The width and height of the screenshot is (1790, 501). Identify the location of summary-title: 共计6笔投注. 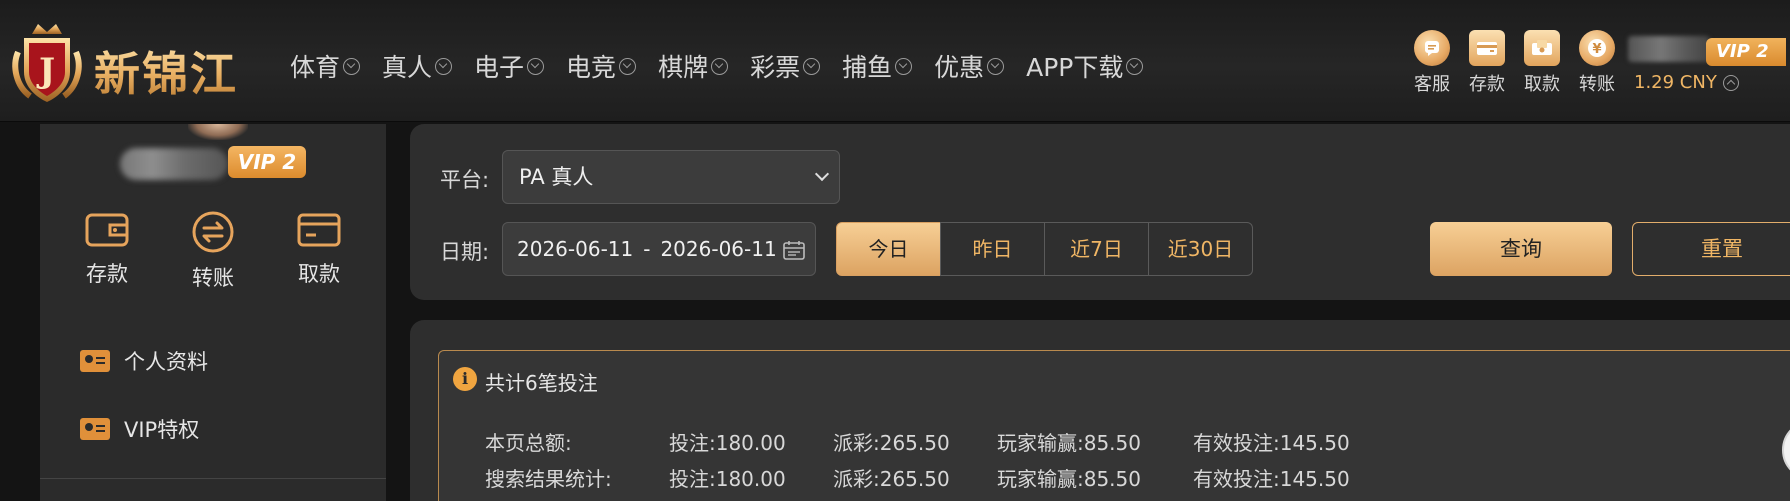
(541, 383).